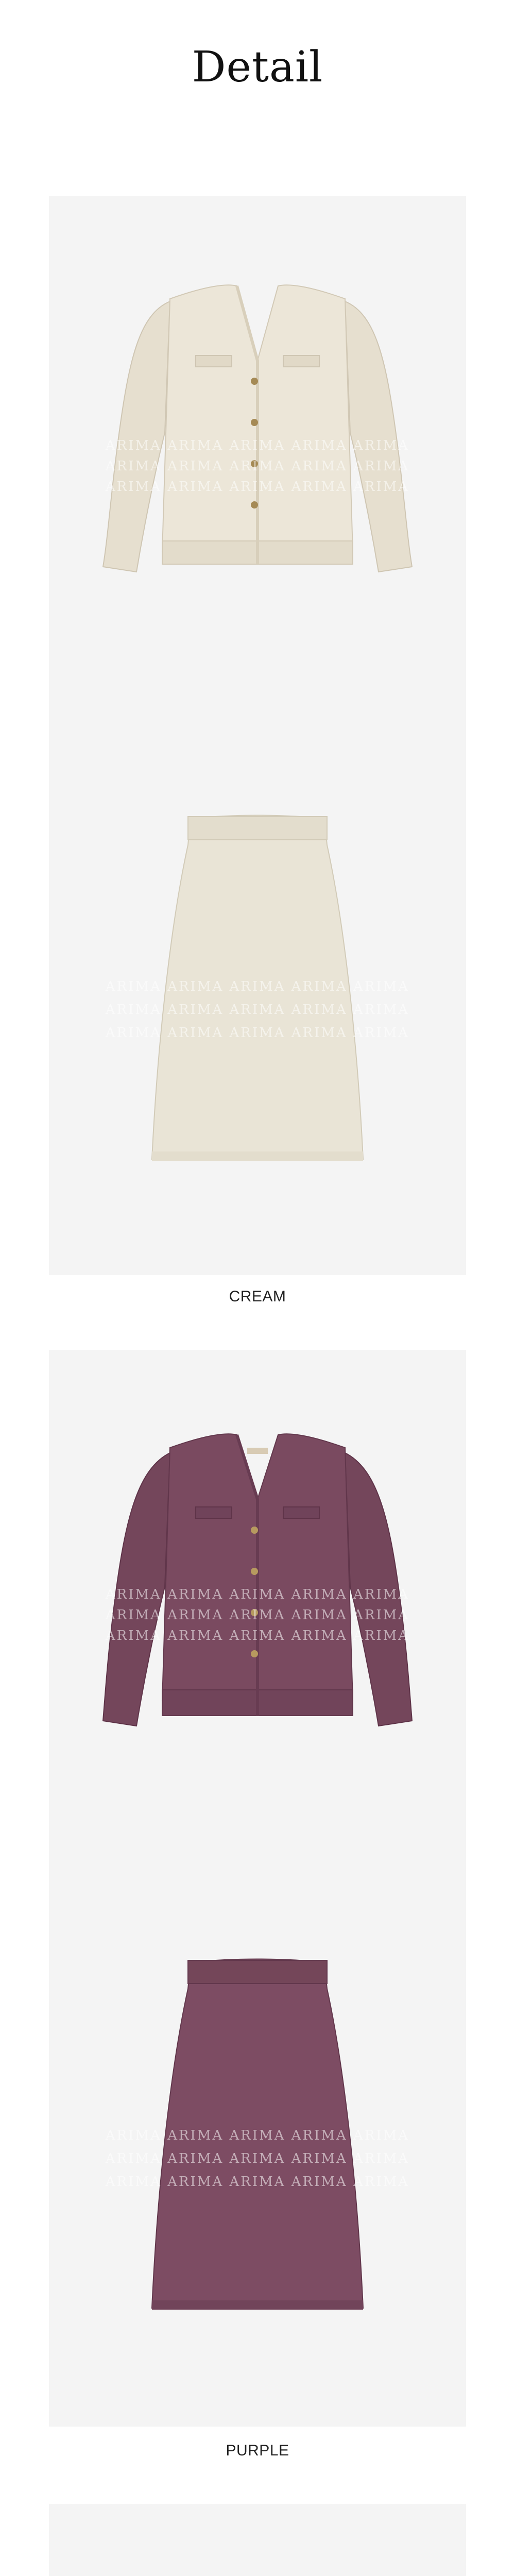  I want to click on next-product-image, so click(257, 2540).